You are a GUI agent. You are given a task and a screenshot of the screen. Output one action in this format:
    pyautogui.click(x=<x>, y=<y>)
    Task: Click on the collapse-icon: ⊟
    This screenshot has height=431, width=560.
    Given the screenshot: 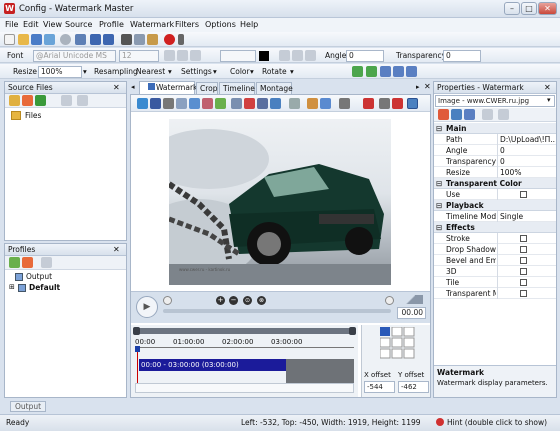 What is the action you would take?
    pyautogui.click(x=439, y=183)
    